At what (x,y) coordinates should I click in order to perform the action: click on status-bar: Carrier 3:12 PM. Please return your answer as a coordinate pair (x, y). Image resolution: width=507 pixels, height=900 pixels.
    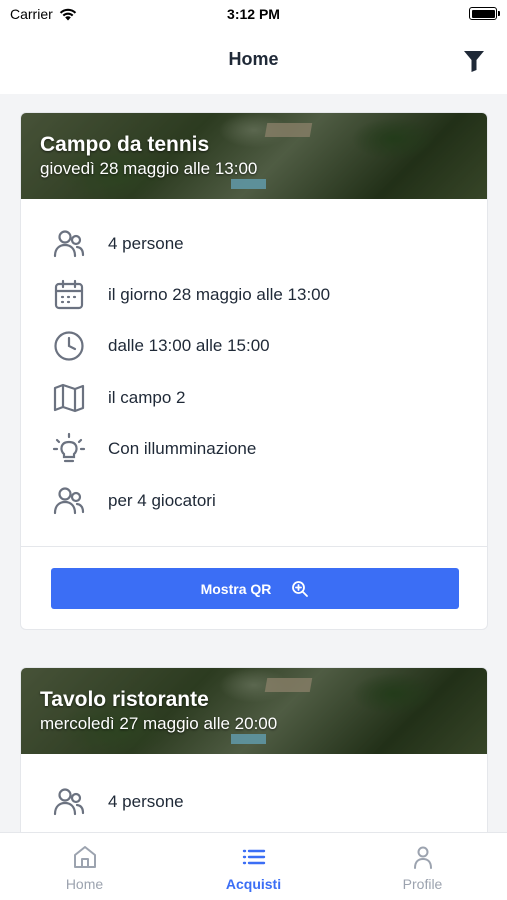
    Looking at the image, I should click on (253, 14).